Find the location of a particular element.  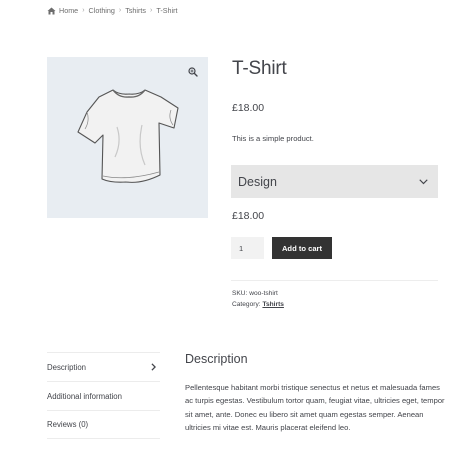

home-icon is located at coordinates (51, 11).